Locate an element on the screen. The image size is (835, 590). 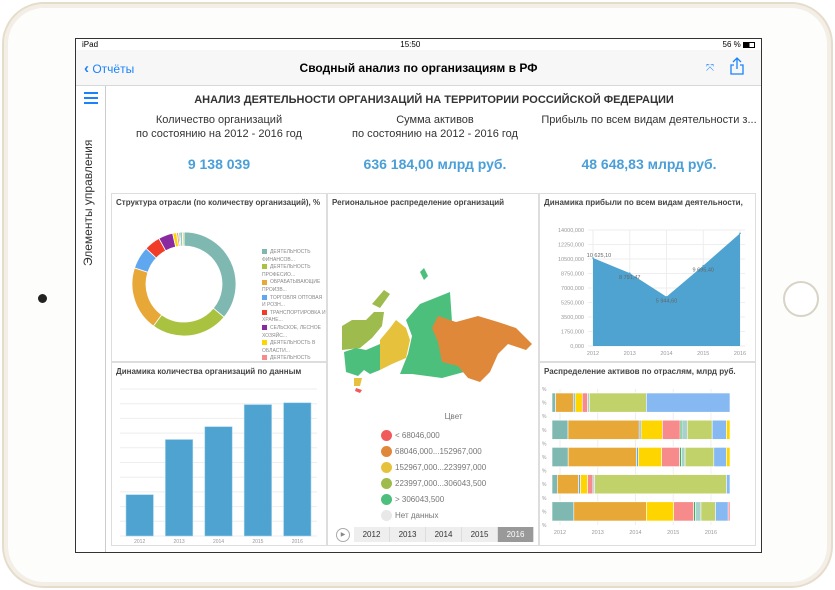
page-title: Сводный анализ по организациям в РФ is located at coordinates (418, 68).